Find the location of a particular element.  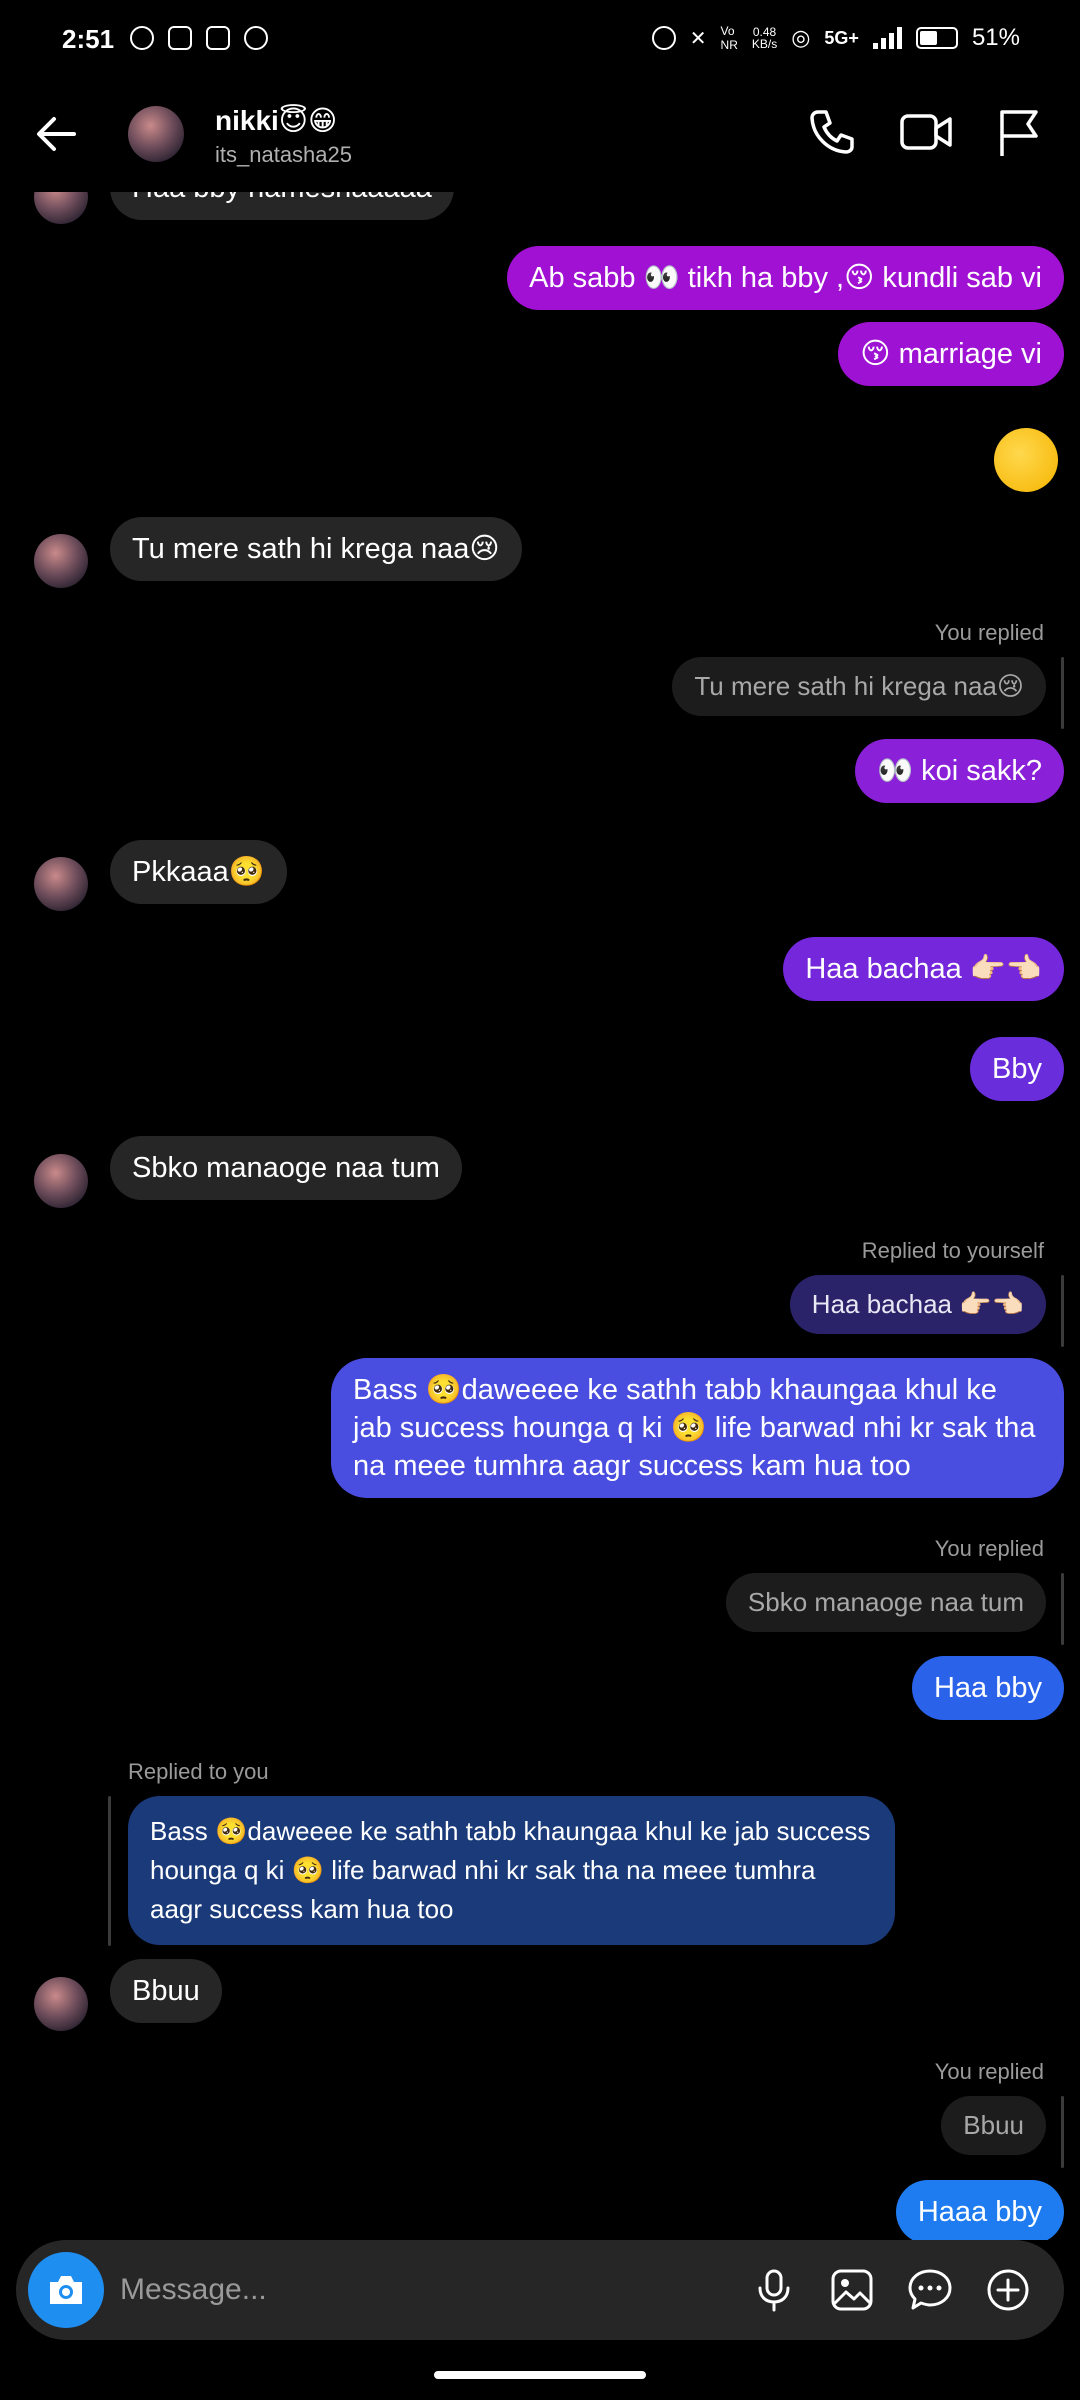

status-bar: 2:51 ✕ Vo NR 0.48 KB/s ◎ 5G+ 51% is located at coordinates (540, 40).